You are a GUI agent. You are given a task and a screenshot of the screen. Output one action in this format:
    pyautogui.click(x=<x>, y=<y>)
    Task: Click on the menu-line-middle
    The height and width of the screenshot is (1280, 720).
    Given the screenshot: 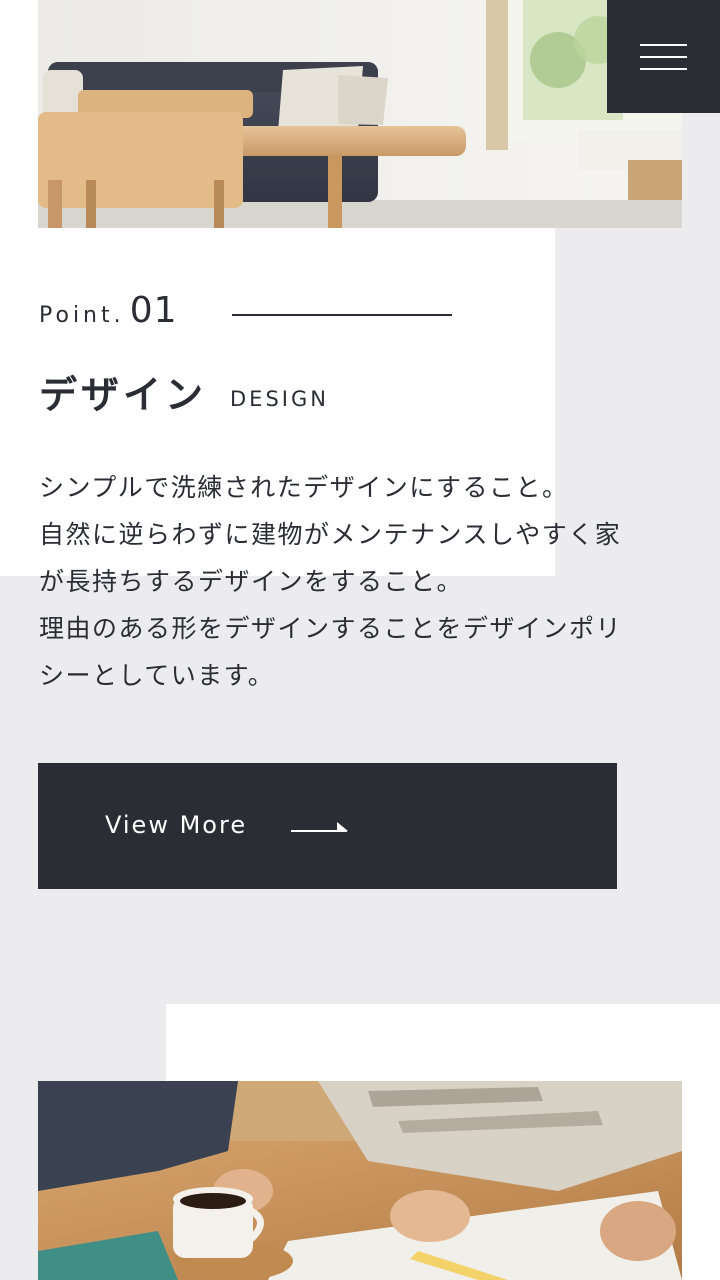 What is the action you would take?
    pyautogui.click(x=663, y=57)
    